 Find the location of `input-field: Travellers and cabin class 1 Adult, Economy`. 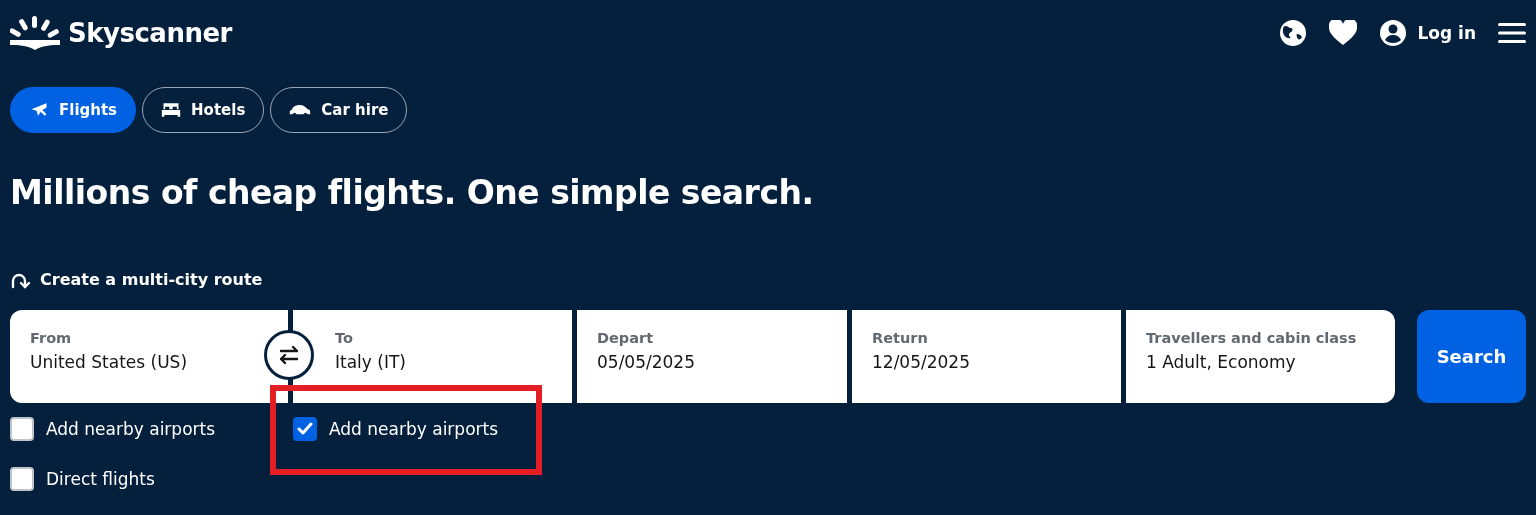

input-field: Travellers and cabin class 1 Adult, Economy is located at coordinates (1260, 356).